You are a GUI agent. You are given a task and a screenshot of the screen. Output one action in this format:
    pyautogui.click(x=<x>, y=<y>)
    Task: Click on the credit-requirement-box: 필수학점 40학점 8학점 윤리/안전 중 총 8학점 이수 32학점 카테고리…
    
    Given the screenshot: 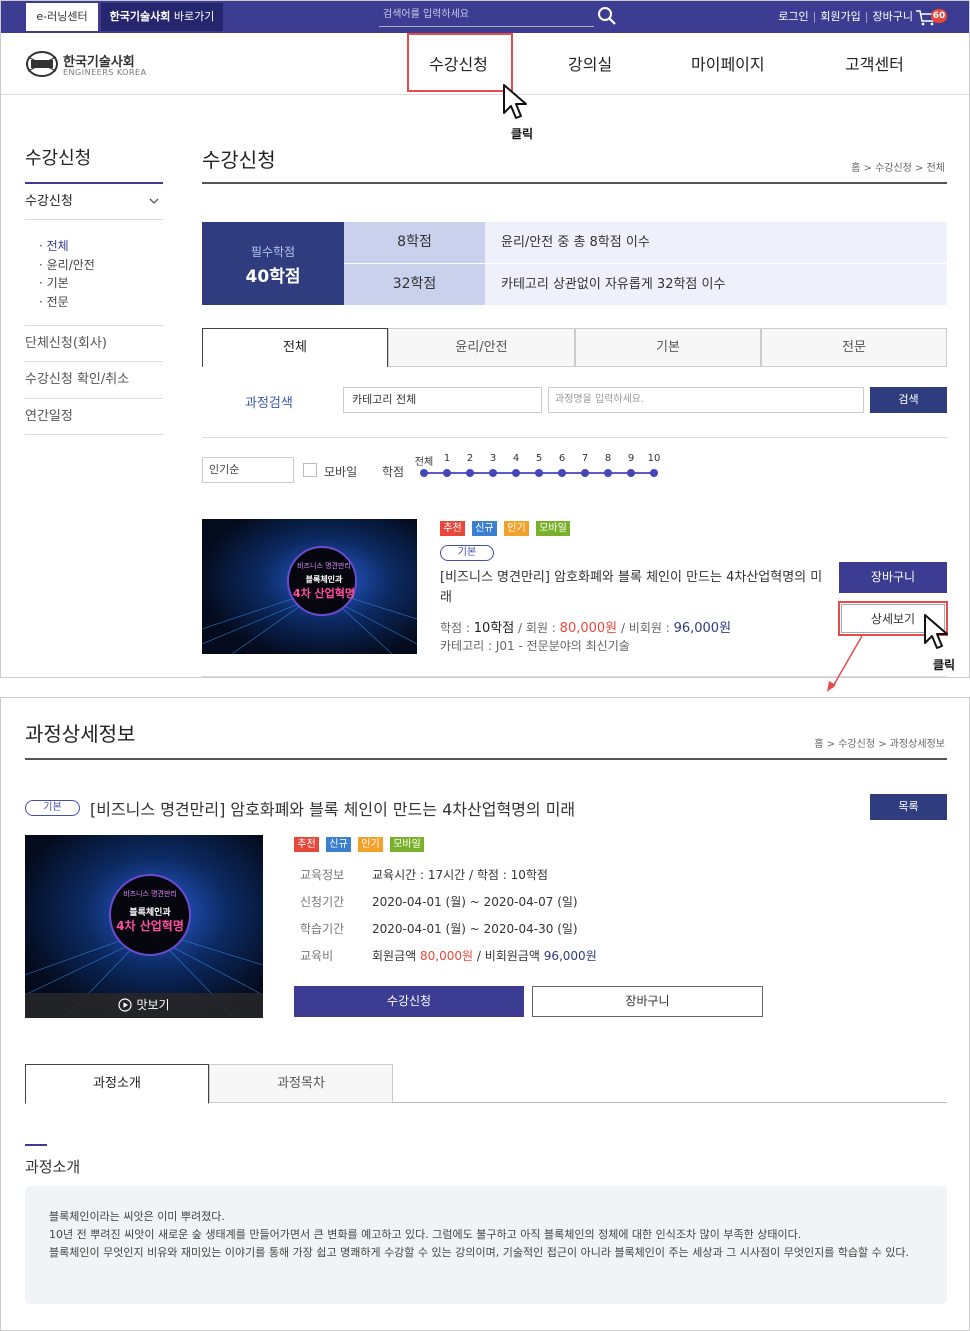 What is the action you would take?
    pyautogui.click(x=574, y=263)
    